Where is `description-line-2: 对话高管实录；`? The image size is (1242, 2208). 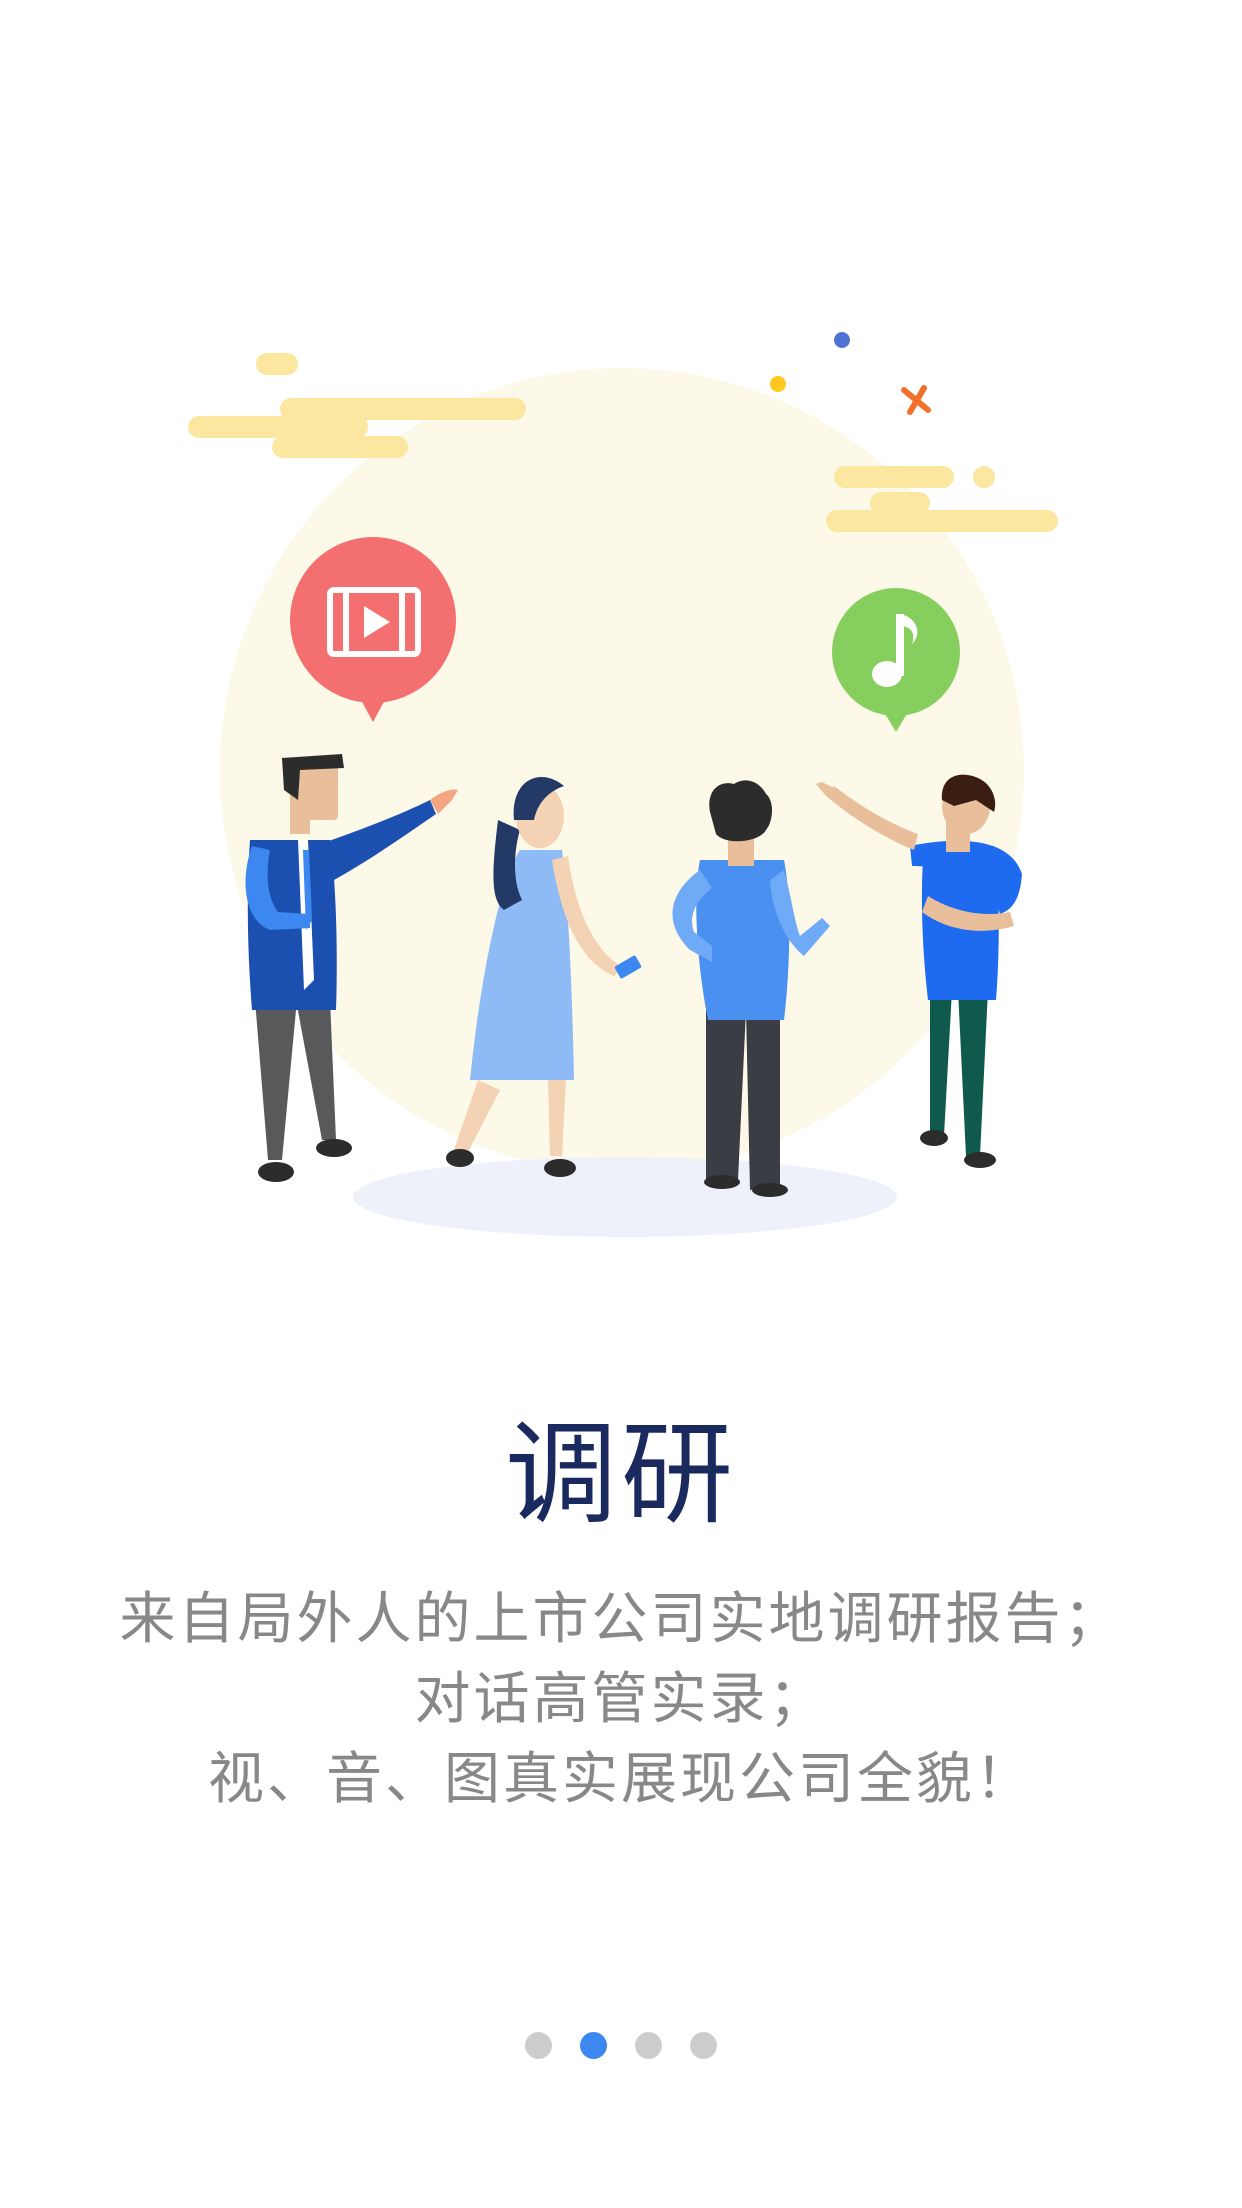
description-line-2: 对话高管实录； is located at coordinates (621, 1699).